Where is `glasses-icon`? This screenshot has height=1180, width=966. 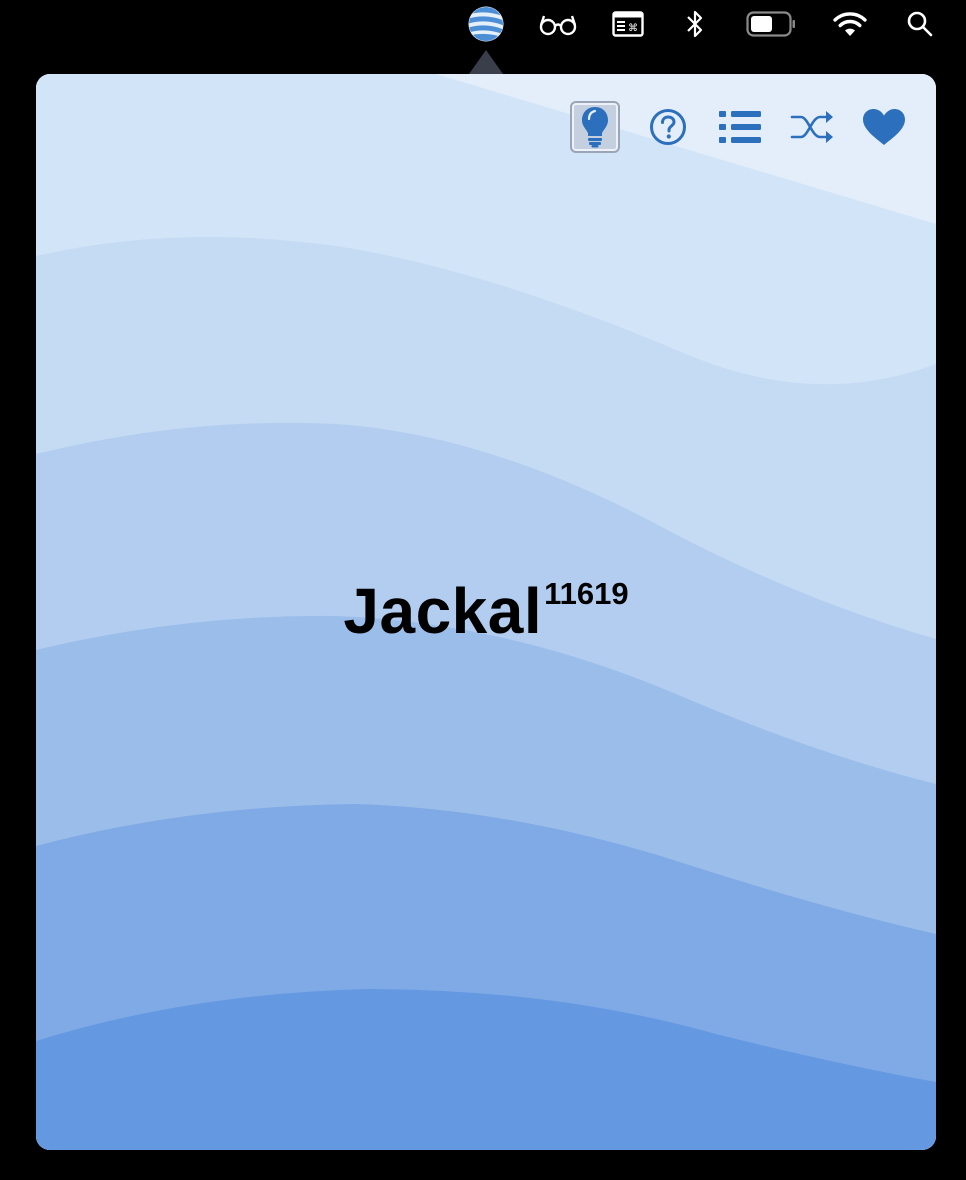
glasses-icon is located at coordinates (558, 24).